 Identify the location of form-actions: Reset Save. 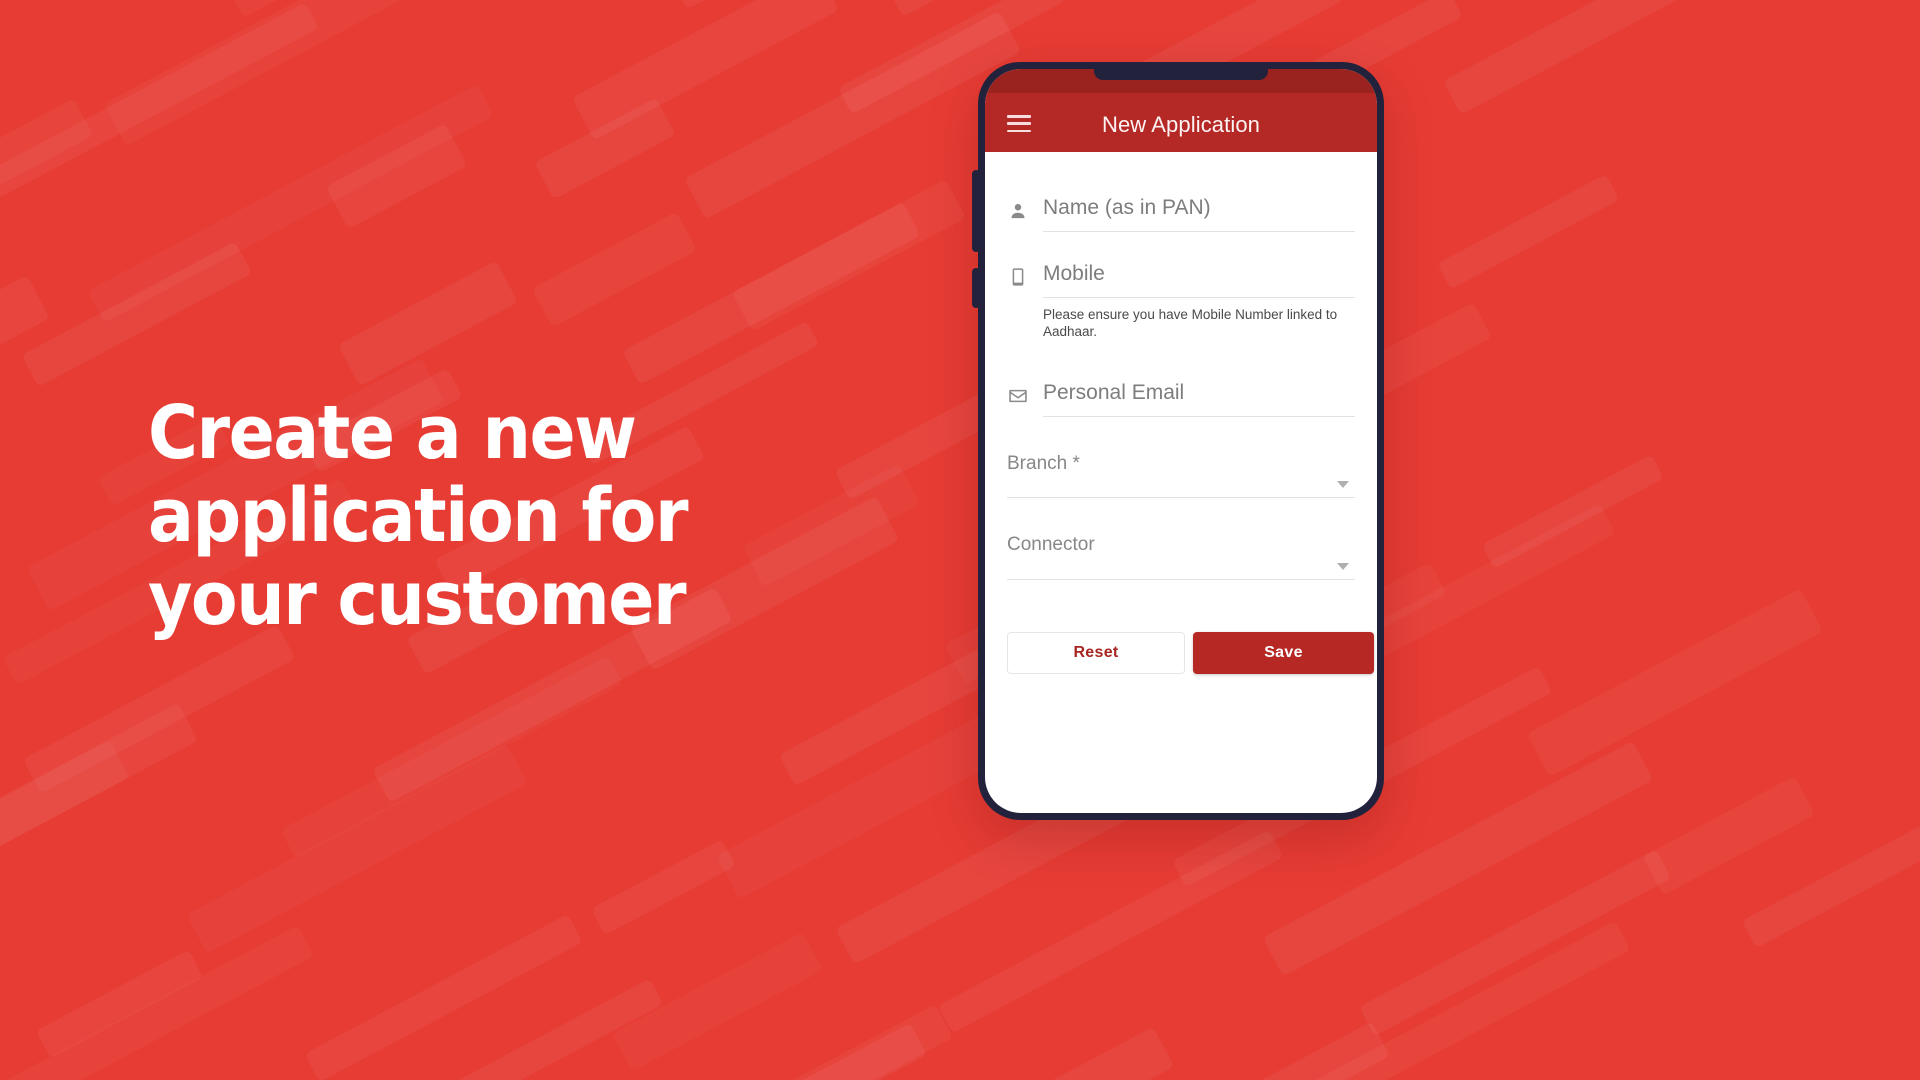
(1190, 652).